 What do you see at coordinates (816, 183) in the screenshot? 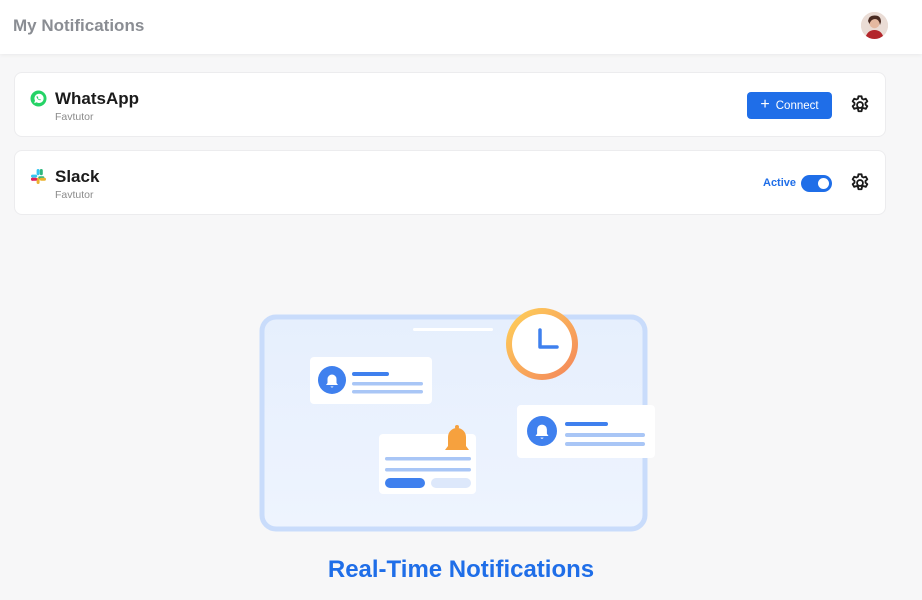
I see `active-toggle` at bounding box center [816, 183].